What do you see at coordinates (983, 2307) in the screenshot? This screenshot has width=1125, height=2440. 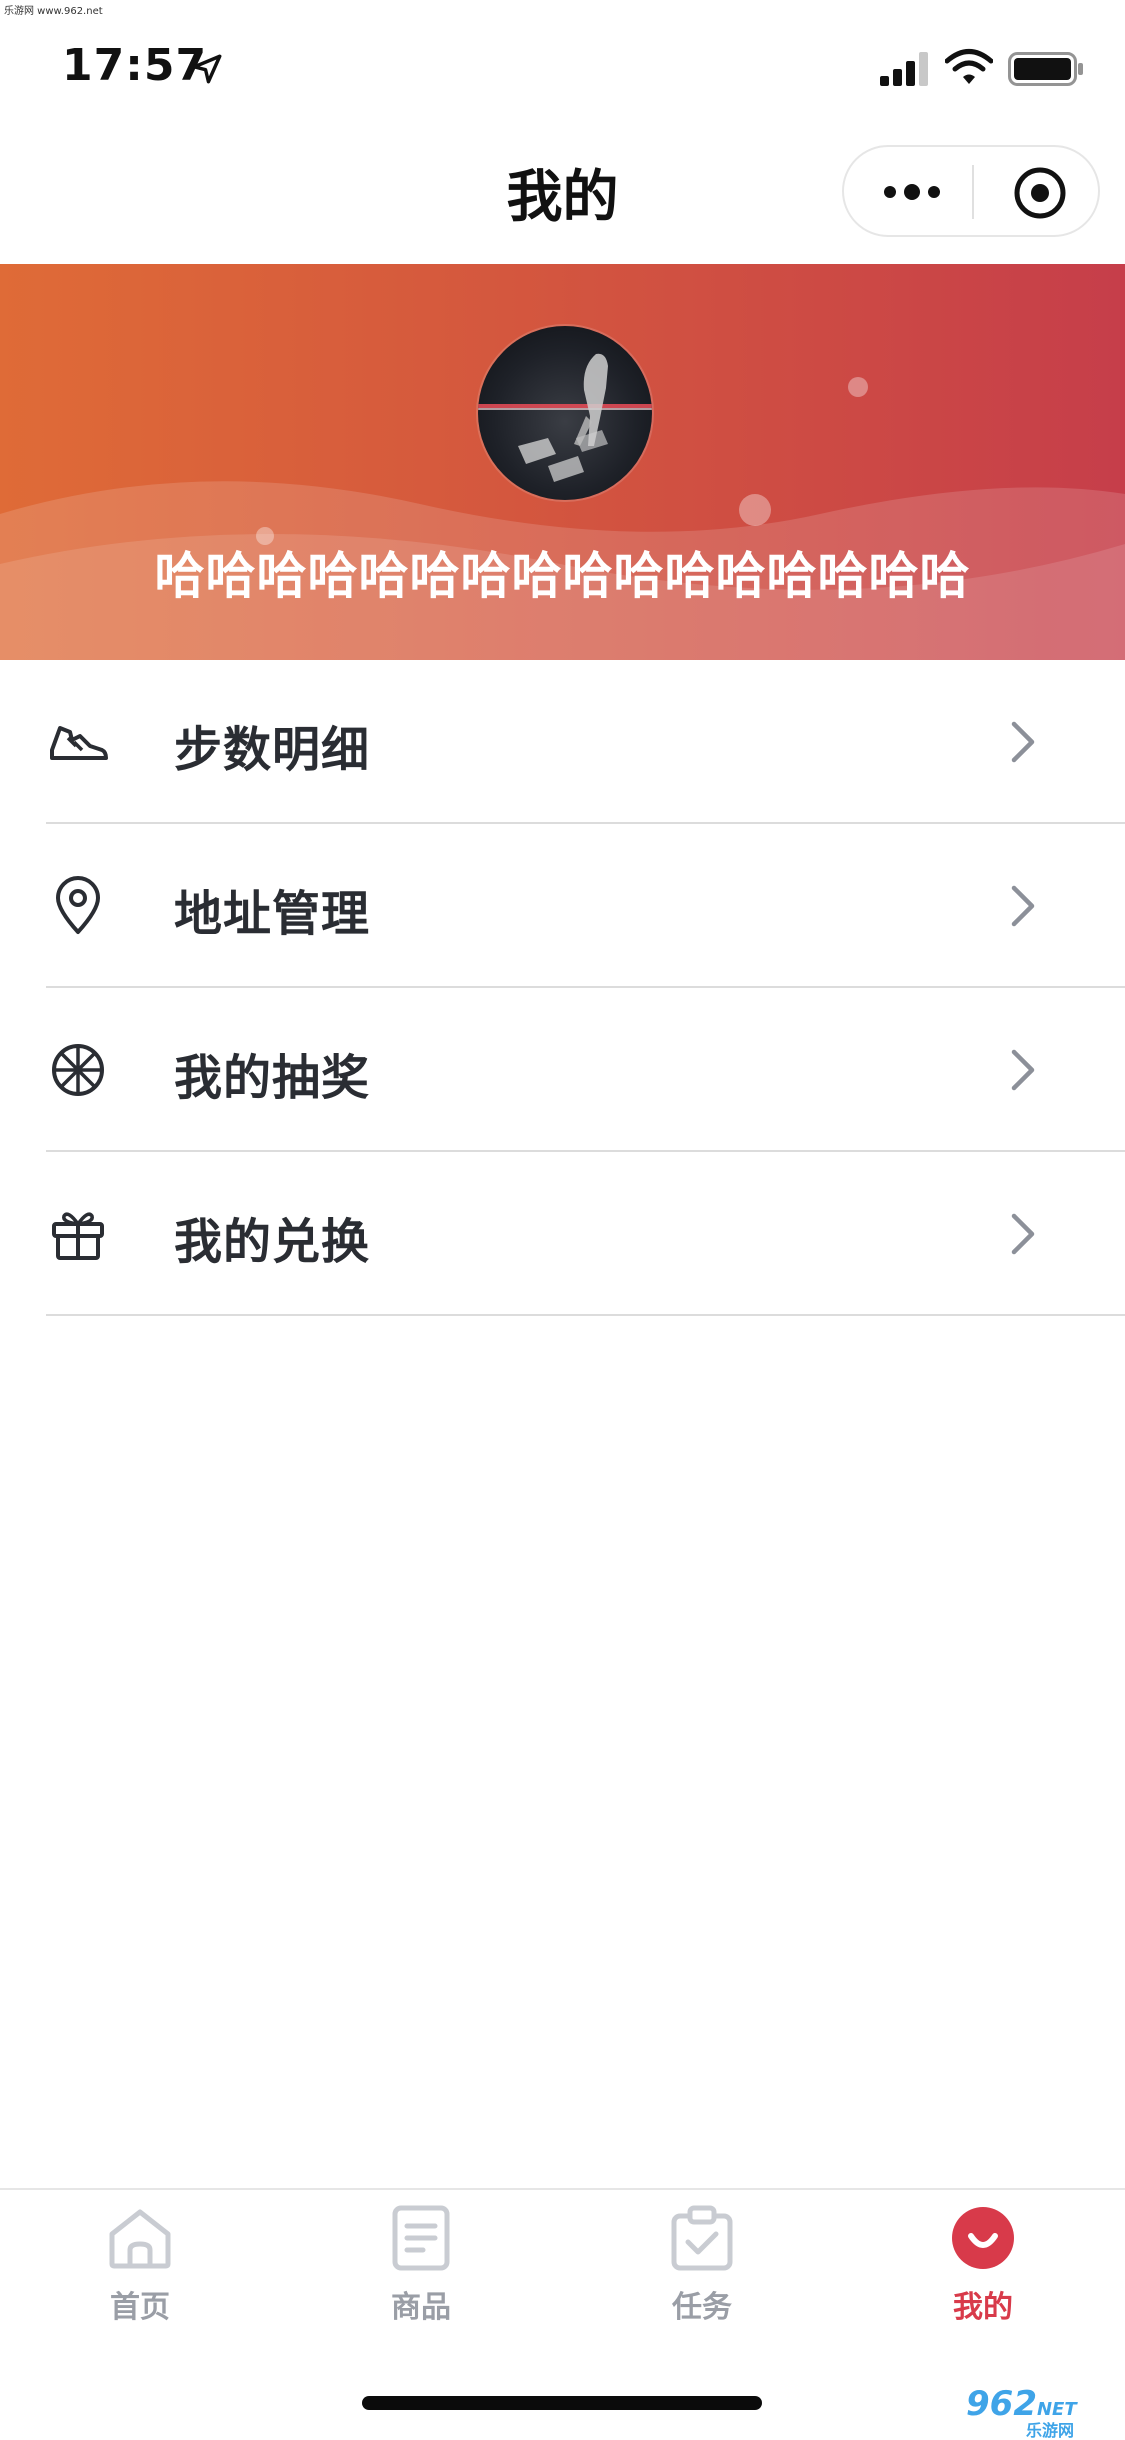 I see `tab-label: 我的` at bounding box center [983, 2307].